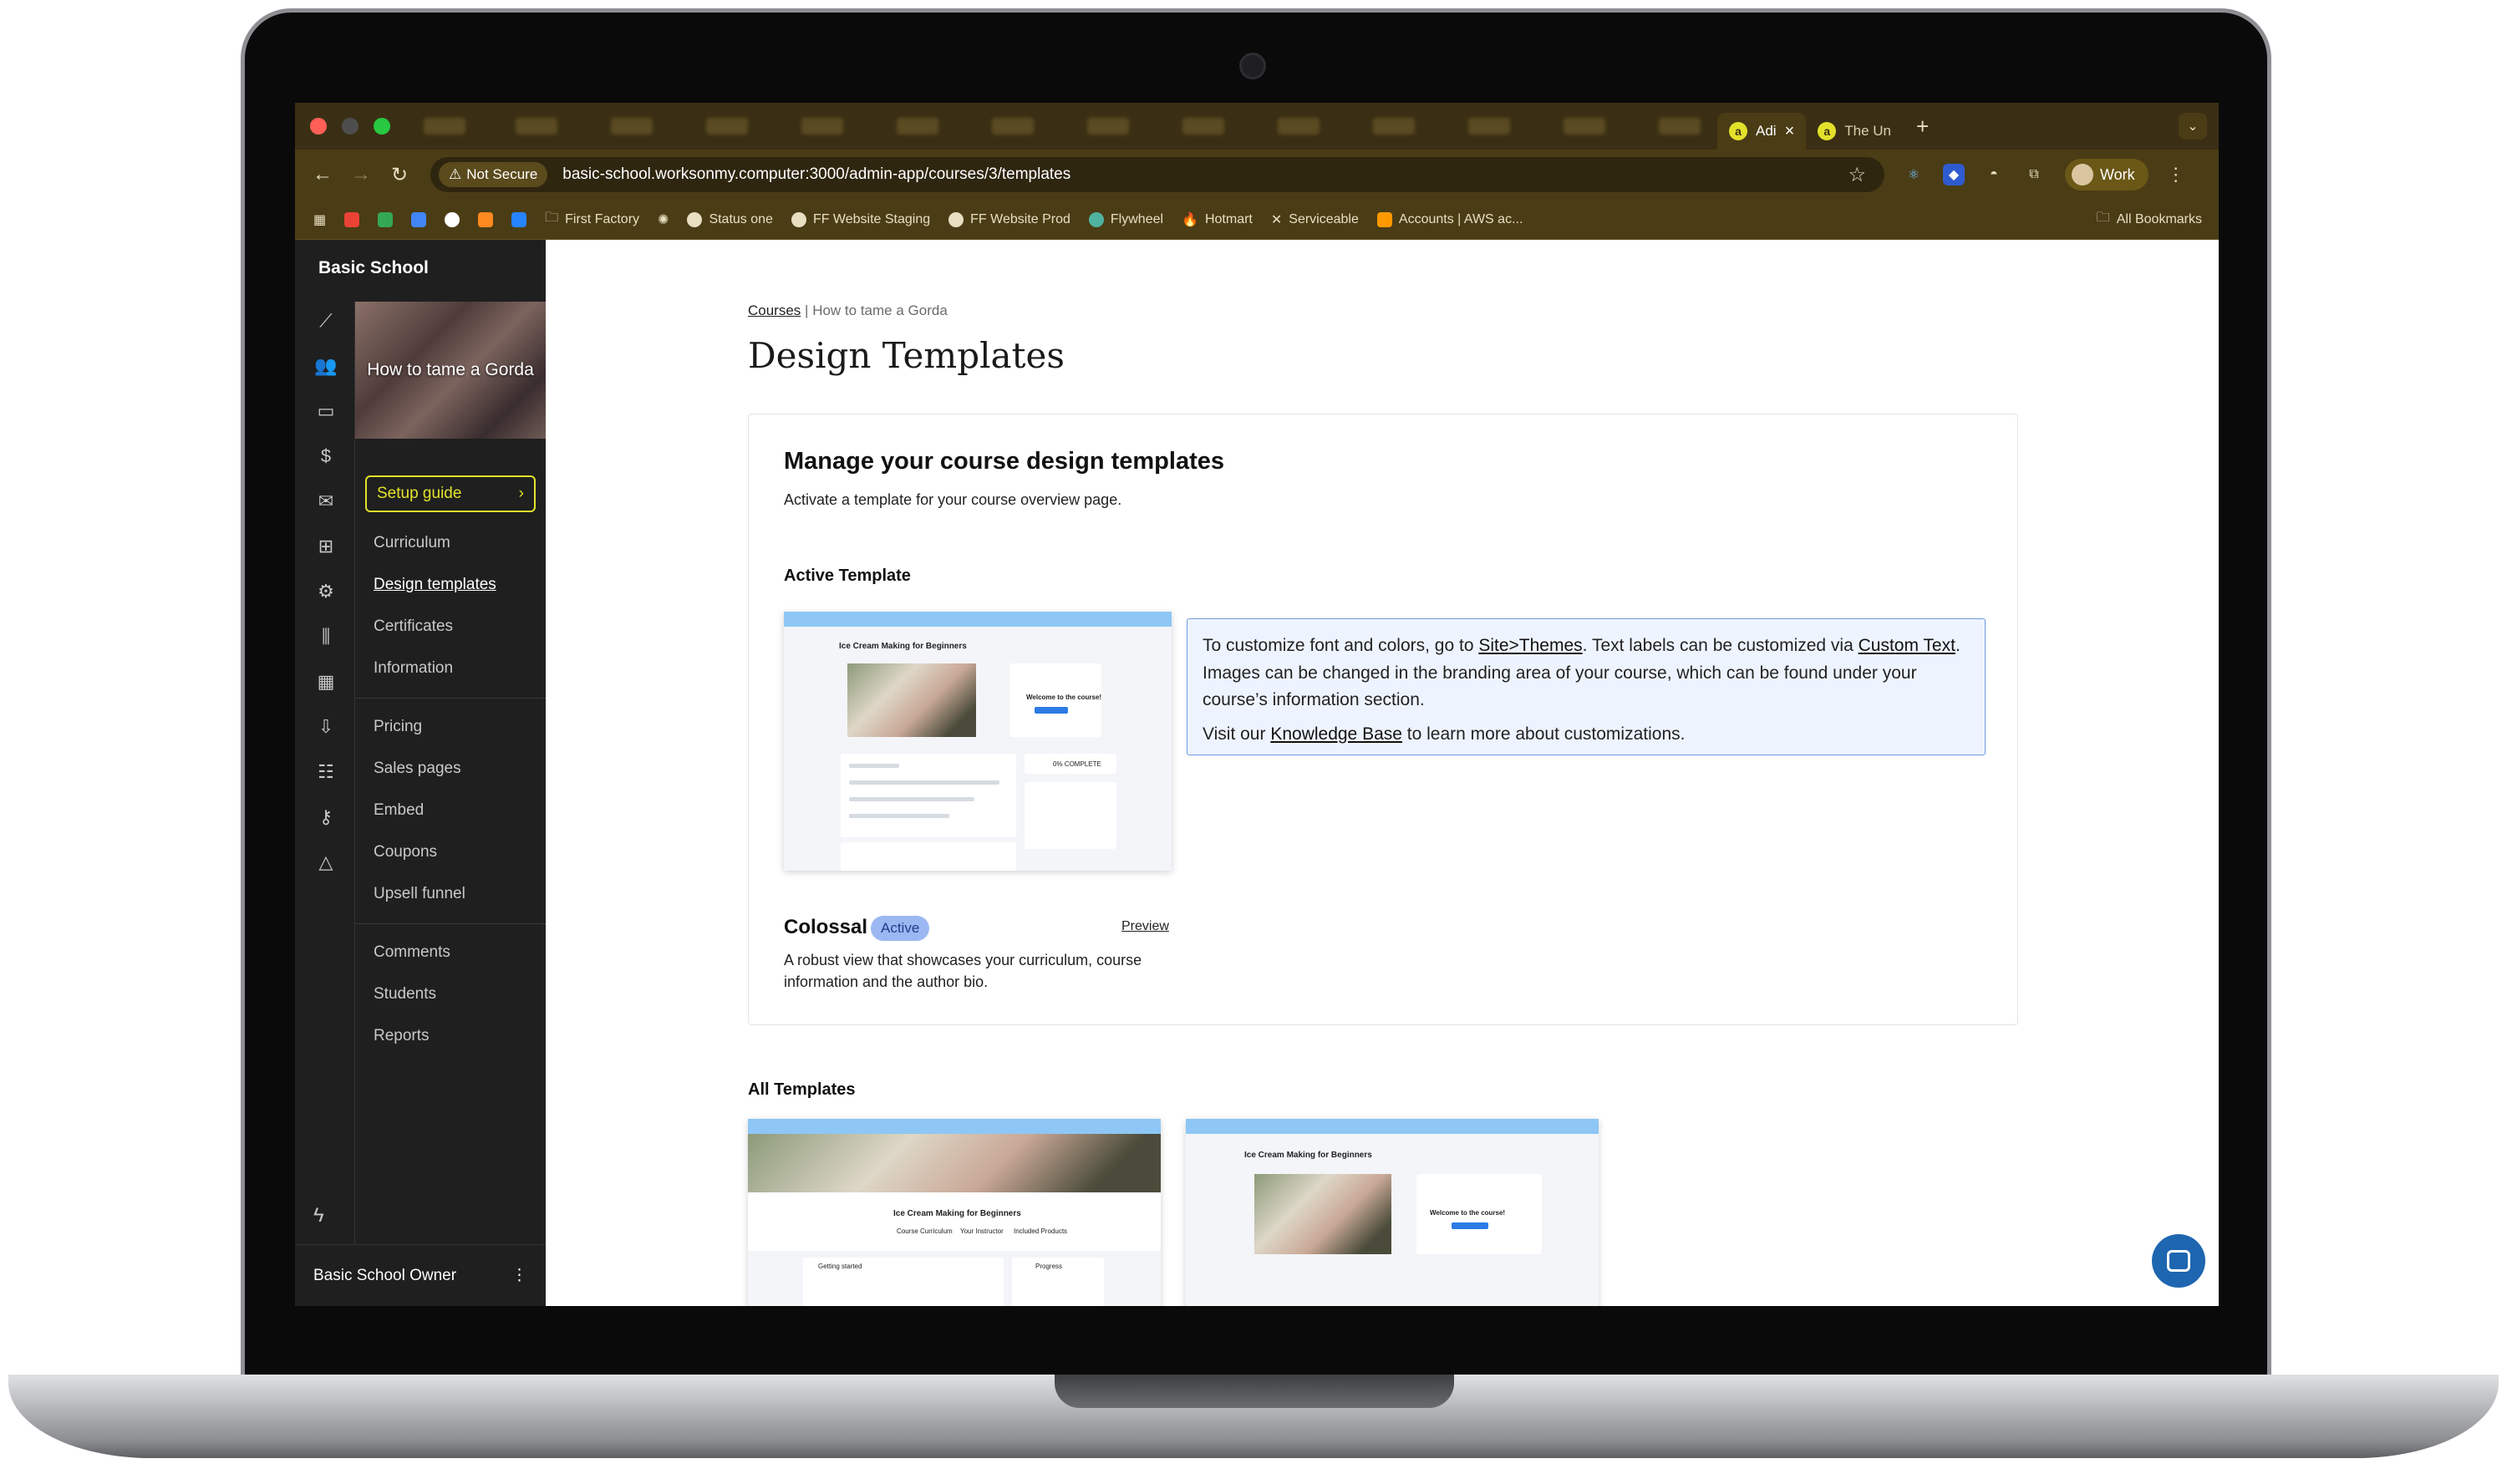  I want to click on chat-launcher-icon, so click(2178, 1261).